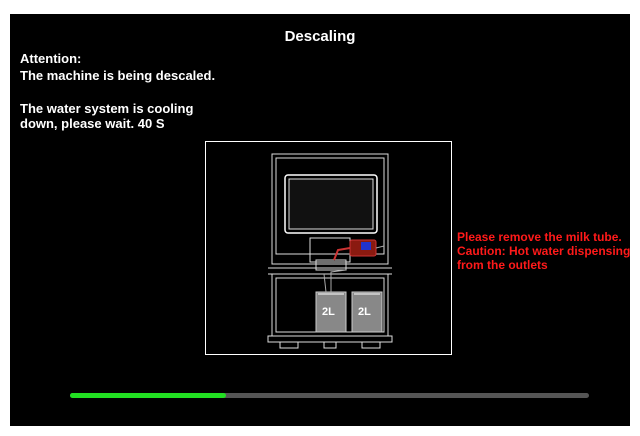 The width and height of the screenshot is (640, 436). What do you see at coordinates (329, 395) in the screenshot?
I see `progress-bar` at bounding box center [329, 395].